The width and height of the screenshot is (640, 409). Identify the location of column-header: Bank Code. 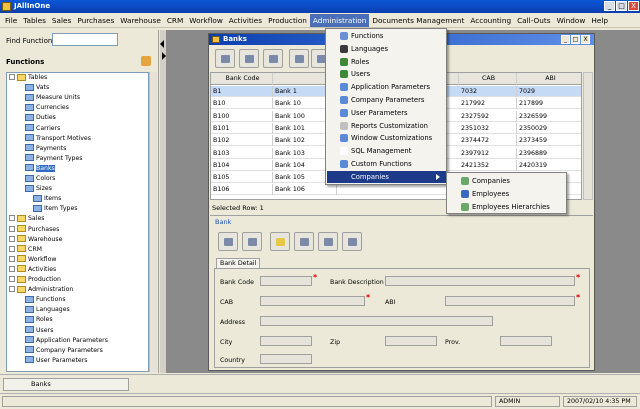
(242, 79).